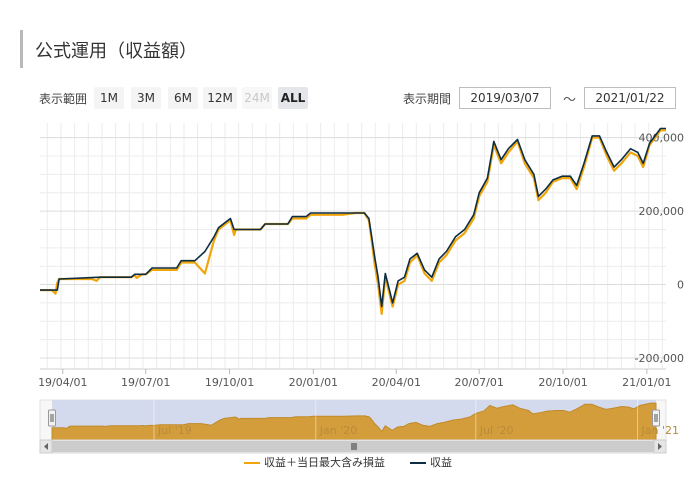  I want to click on x-tick-label: 19/04/01, so click(62, 382).